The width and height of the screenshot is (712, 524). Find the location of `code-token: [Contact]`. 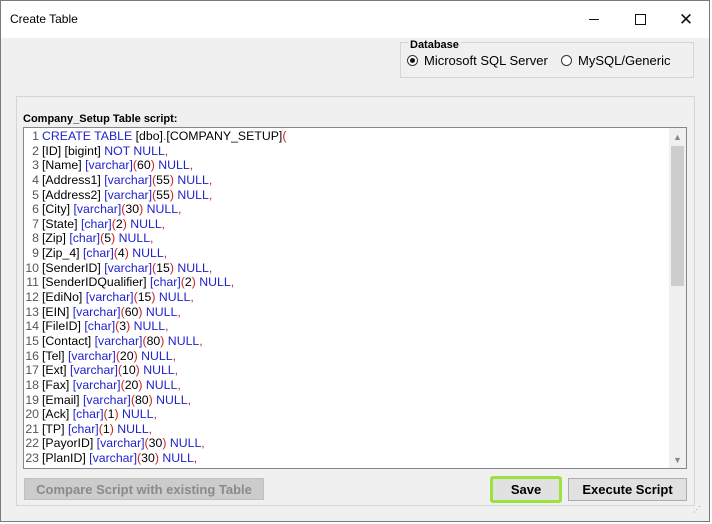

code-token: [Contact] is located at coordinates (68, 340).